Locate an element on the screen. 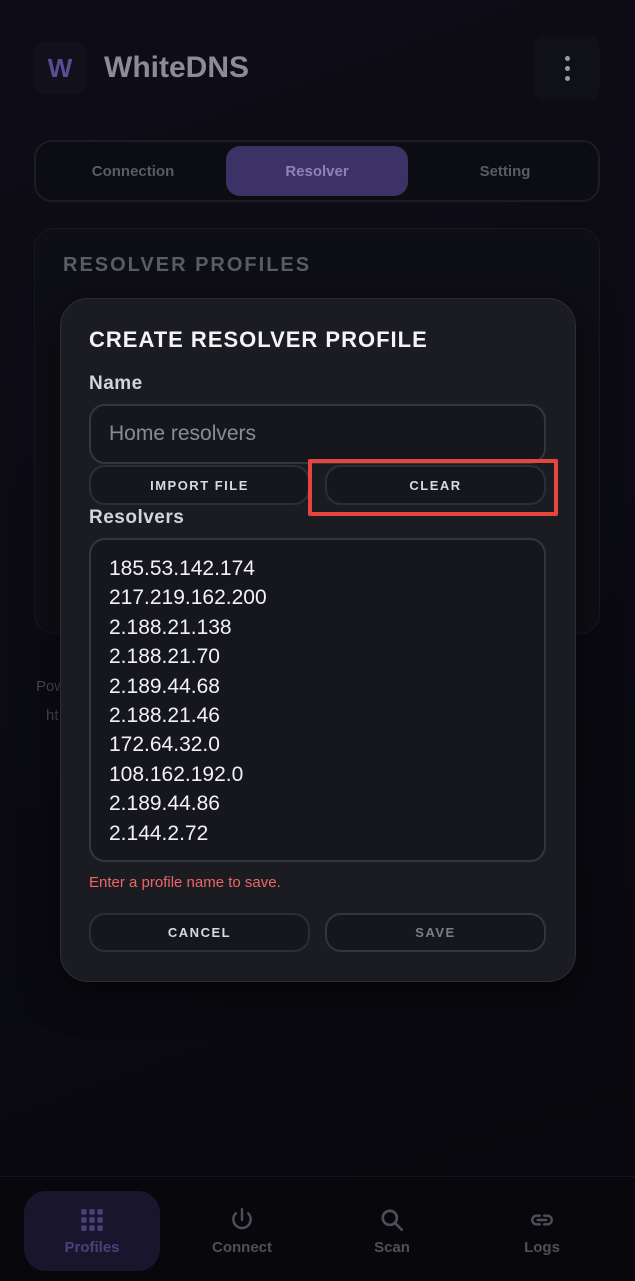 This screenshot has width=635, height=1281. nav-scan: Scan is located at coordinates (392, 1231).